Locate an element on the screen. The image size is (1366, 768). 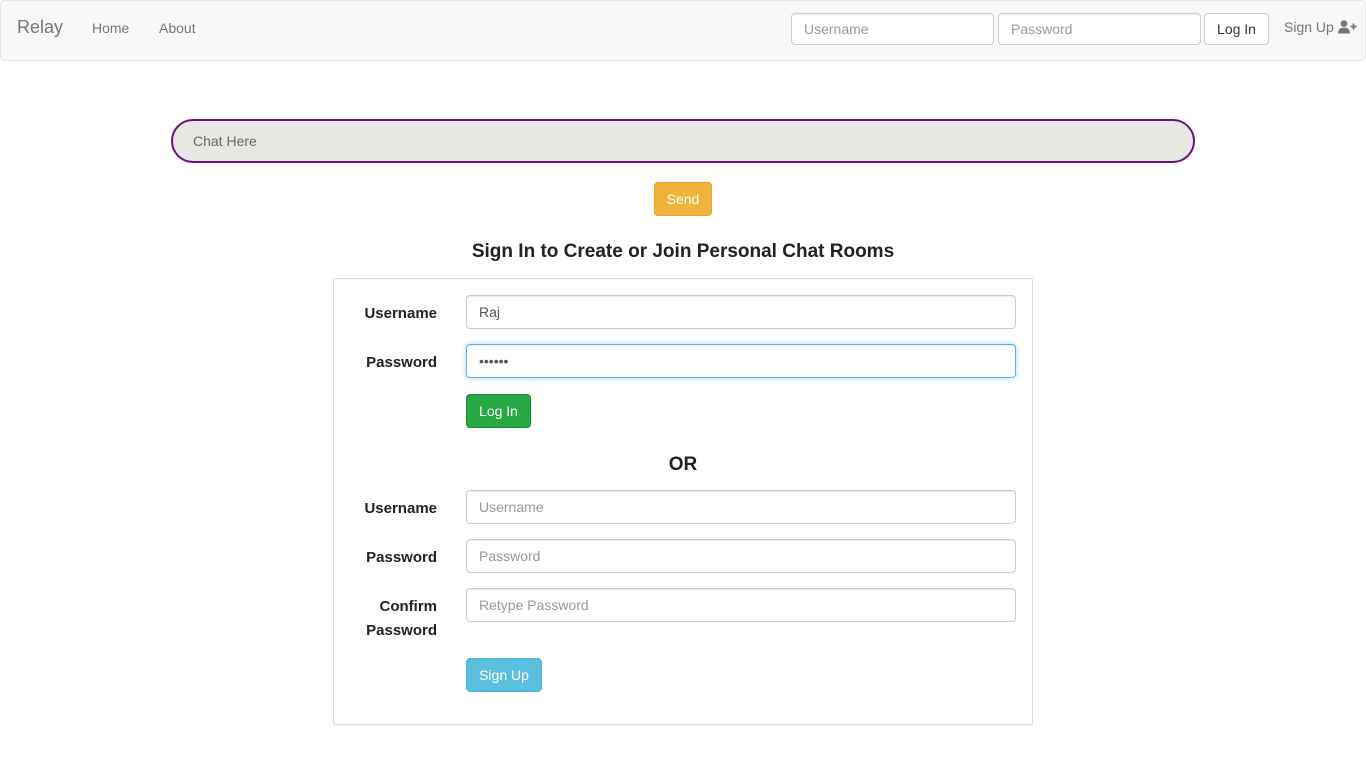
login-button: Log In is located at coordinates (498, 411).